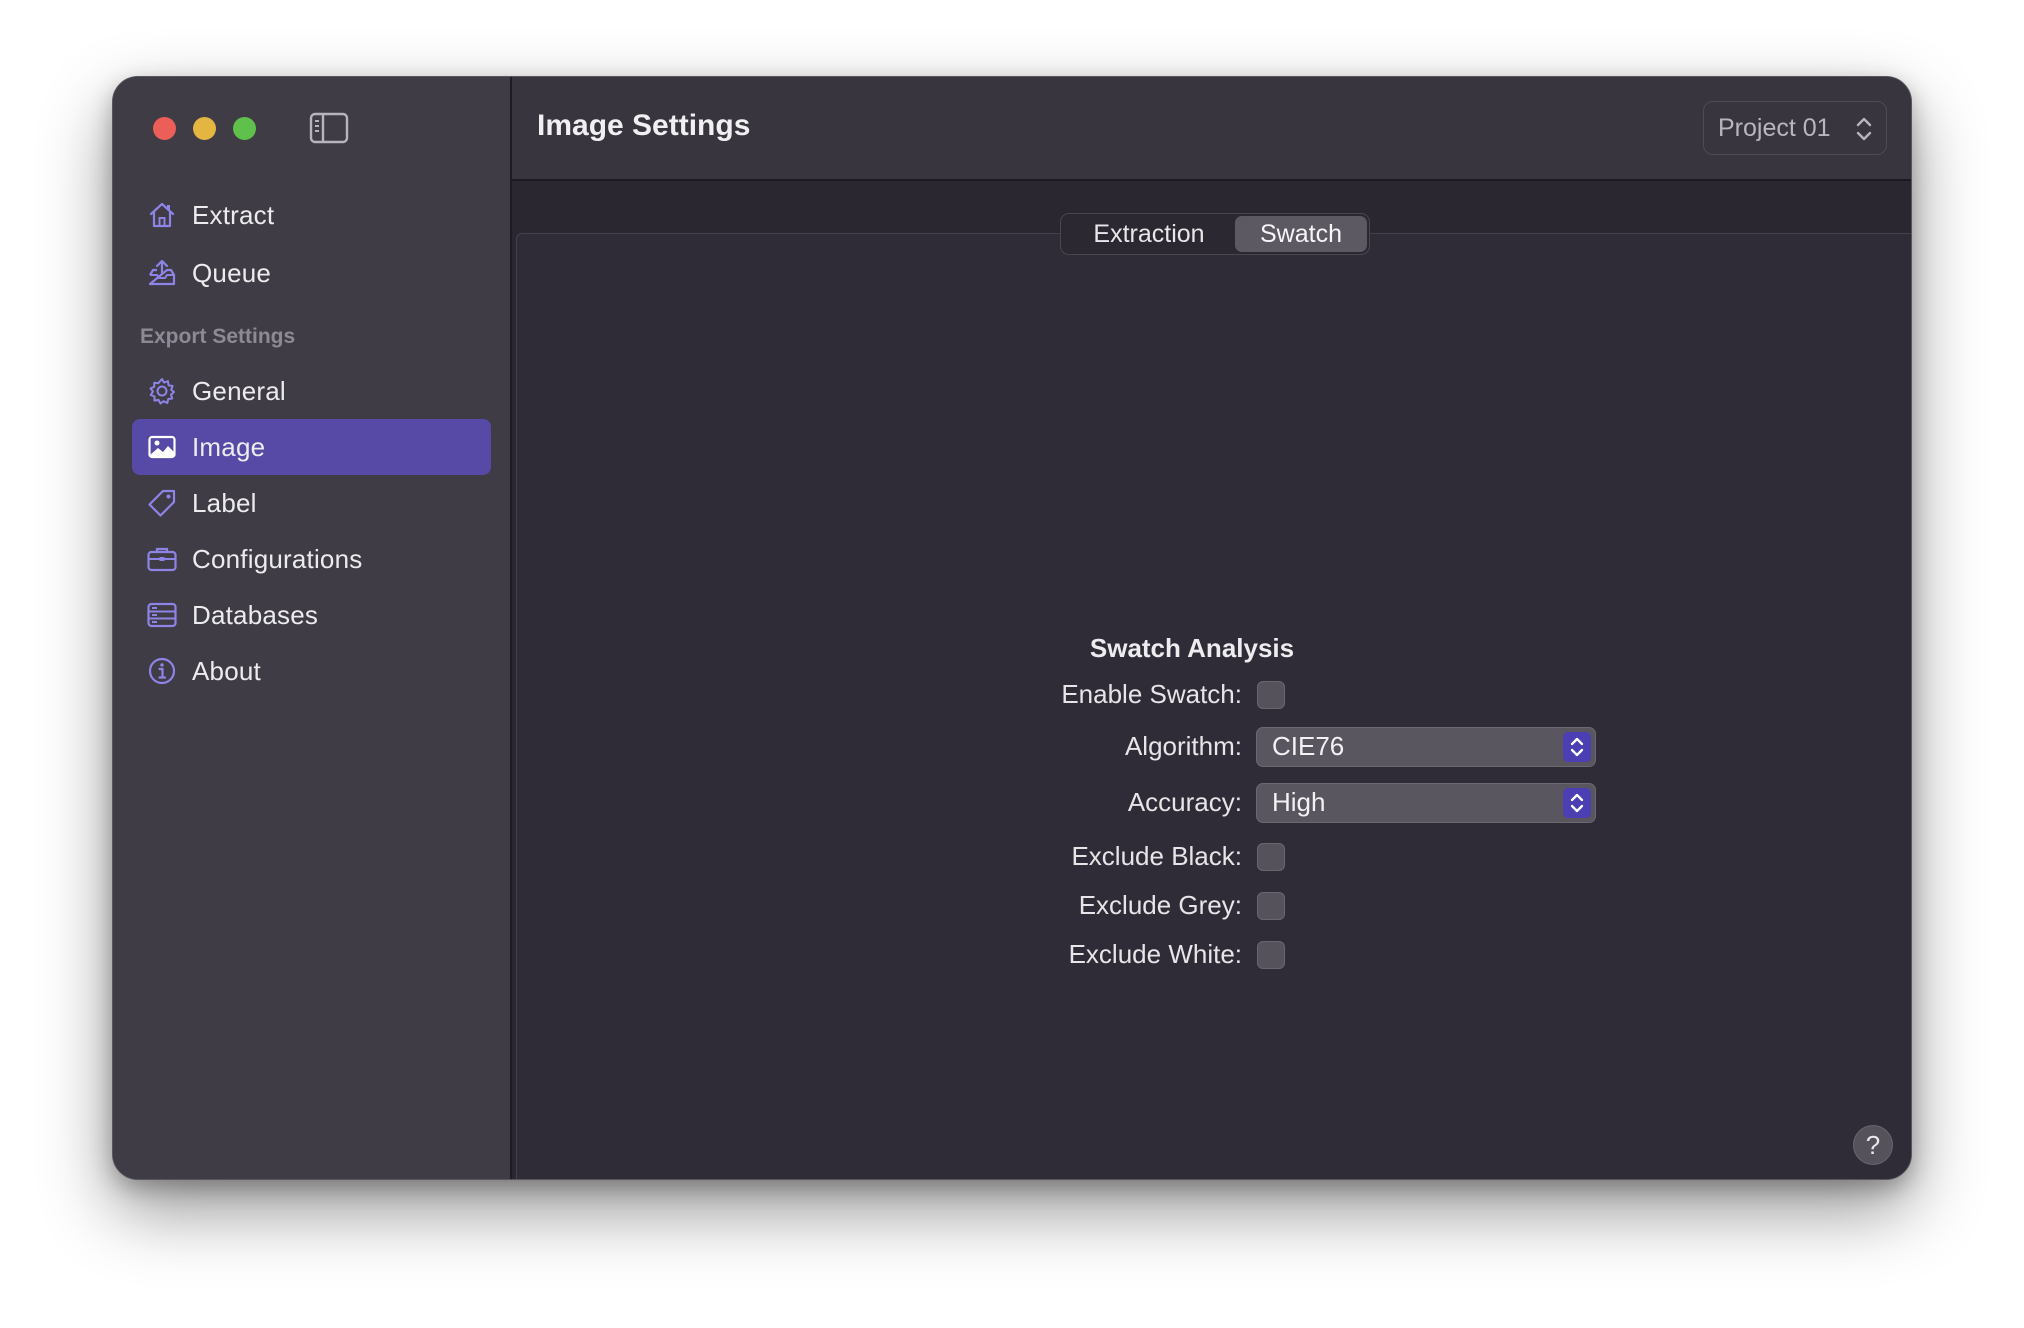 This screenshot has height=1328, width=2024. What do you see at coordinates (1271, 955) in the screenshot?
I see `exclude-white-checkbox` at bounding box center [1271, 955].